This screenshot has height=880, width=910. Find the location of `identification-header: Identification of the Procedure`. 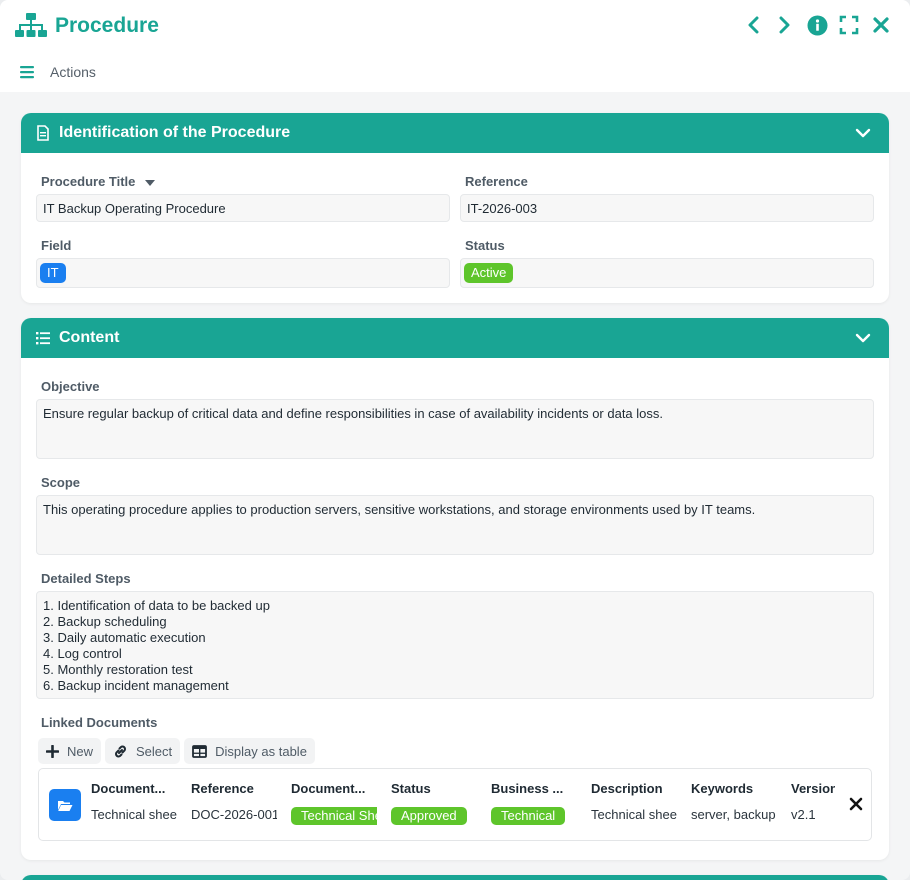

identification-header: Identification of the Procedure is located at coordinates (455, 133).